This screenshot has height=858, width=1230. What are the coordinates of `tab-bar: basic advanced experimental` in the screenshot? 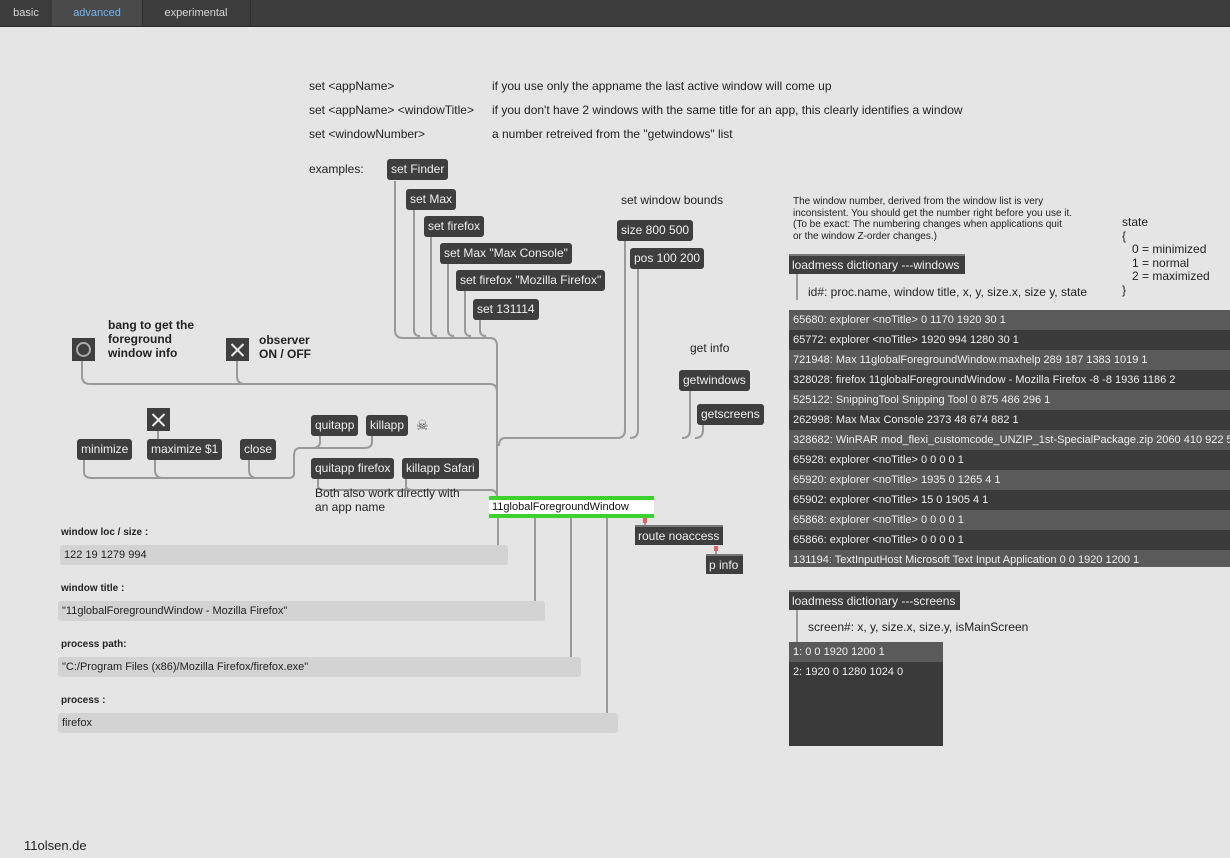 It's located at (615, 13).